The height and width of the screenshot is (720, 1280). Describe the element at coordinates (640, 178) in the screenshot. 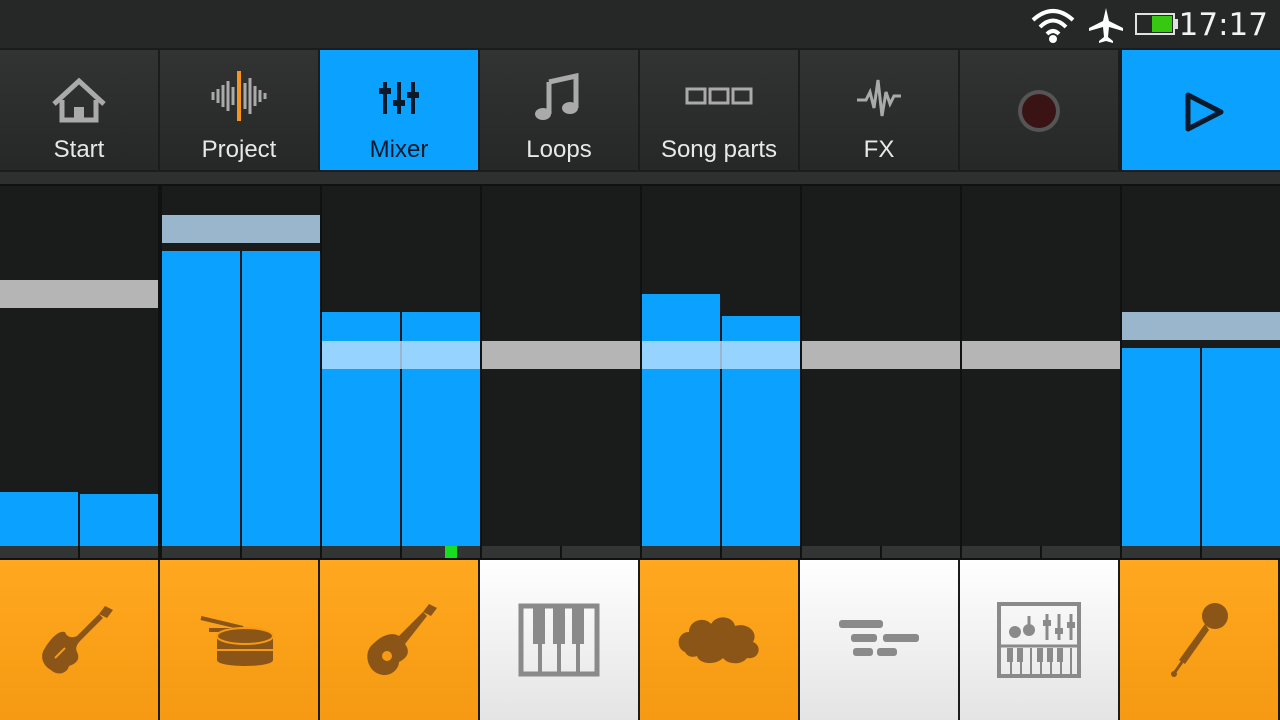

I see `separator` at that location.